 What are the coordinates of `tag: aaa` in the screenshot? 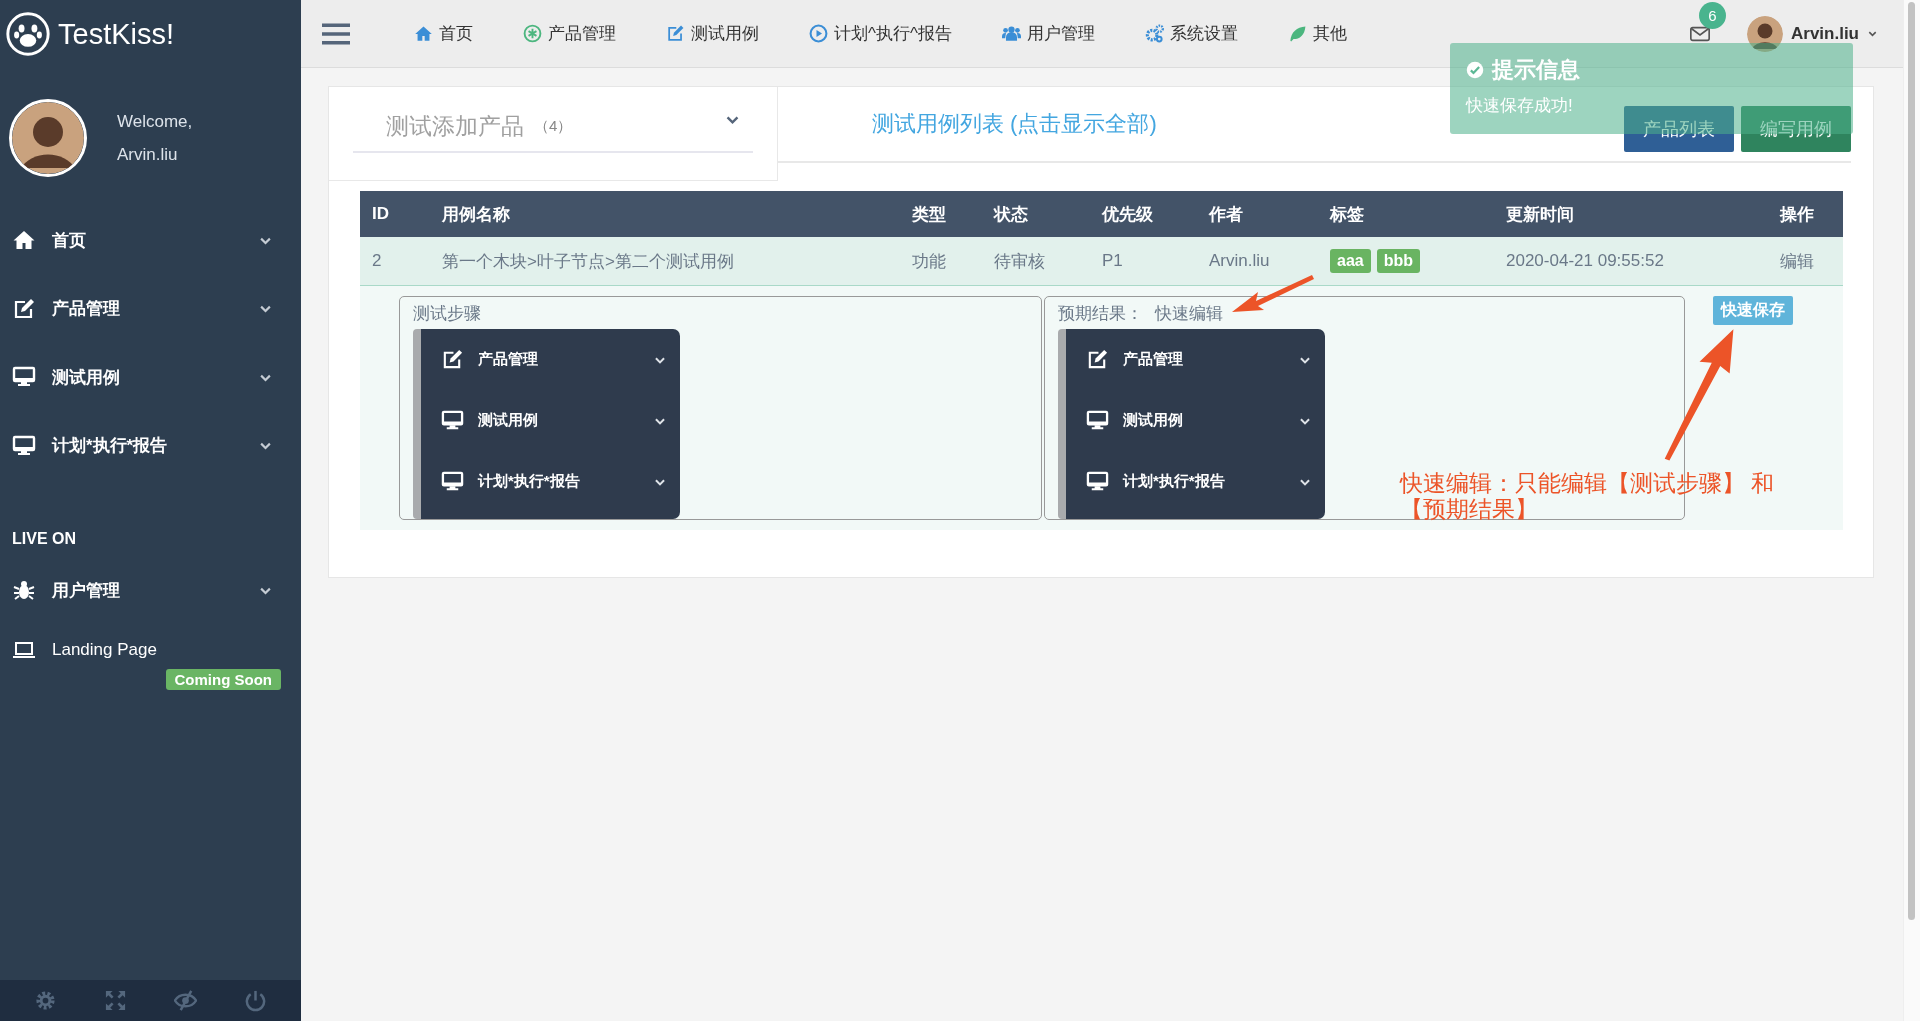 It's located at (1350, 261).